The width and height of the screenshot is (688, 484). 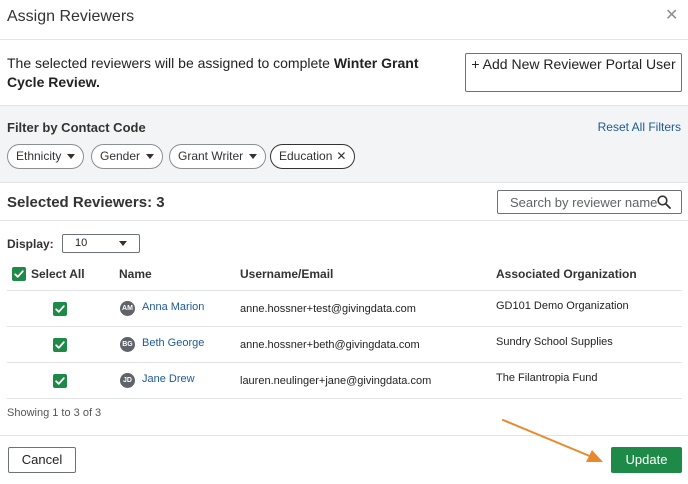 I want to click on reviewer-email: anne.hossner+test@givingdata.com, so click(x=328, y=309).